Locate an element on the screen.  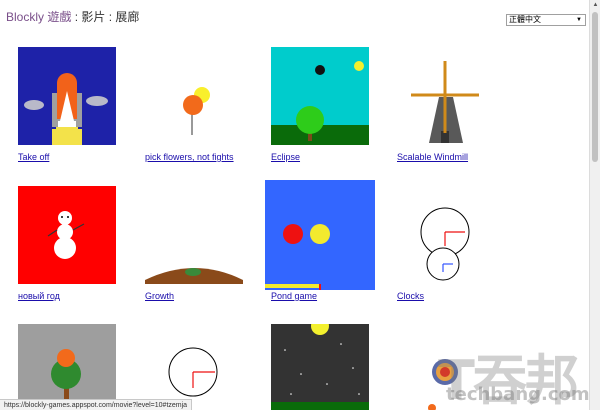
gallery-link-take-off: Take off is located at coordinates (33, 157).